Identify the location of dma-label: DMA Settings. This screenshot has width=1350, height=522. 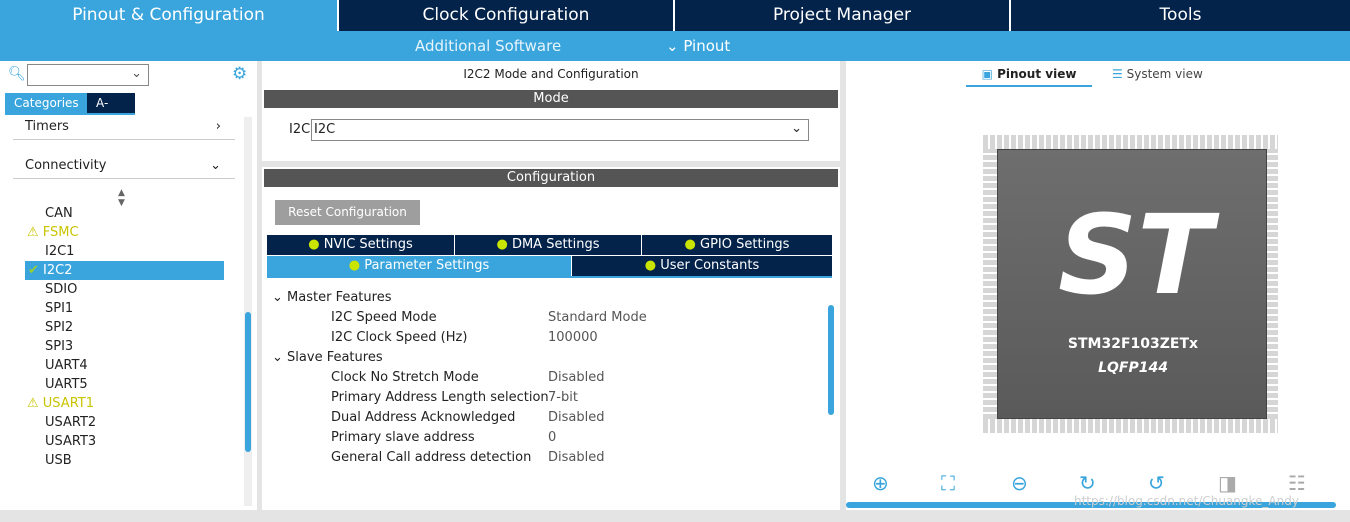
(555, 244).